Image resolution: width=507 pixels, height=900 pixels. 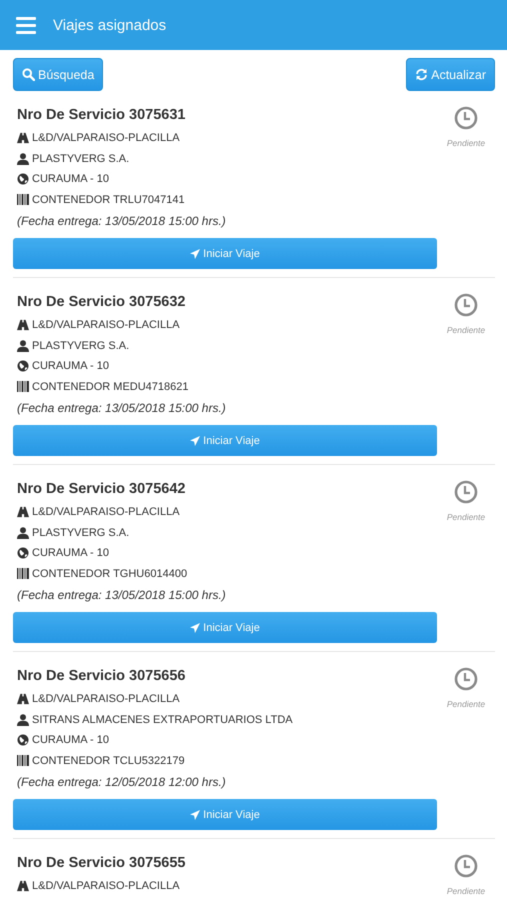 I want to click on menu-icon, so click(x=26, y=25).